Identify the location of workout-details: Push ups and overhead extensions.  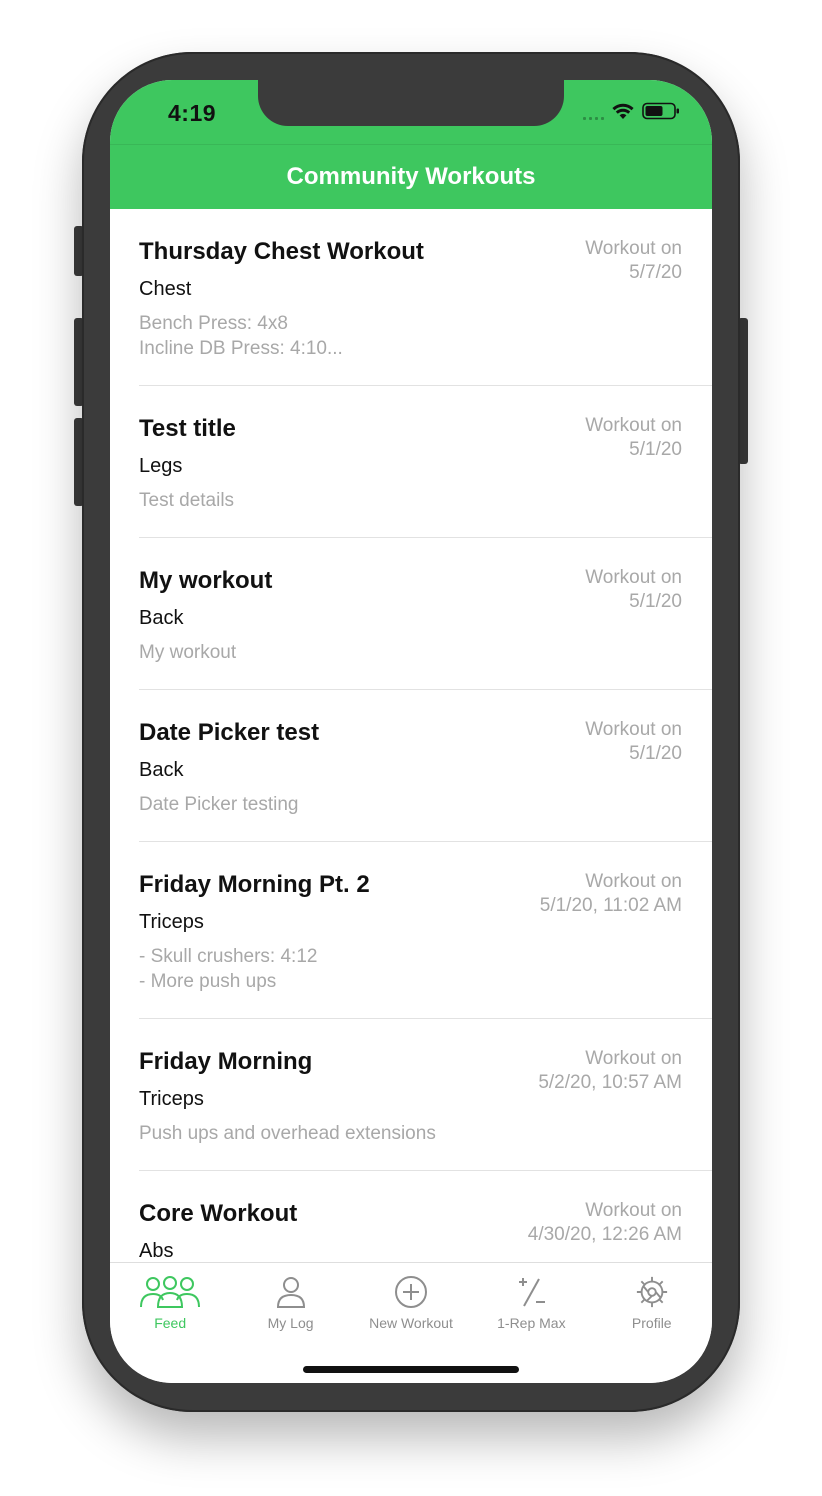
(287, 1133).